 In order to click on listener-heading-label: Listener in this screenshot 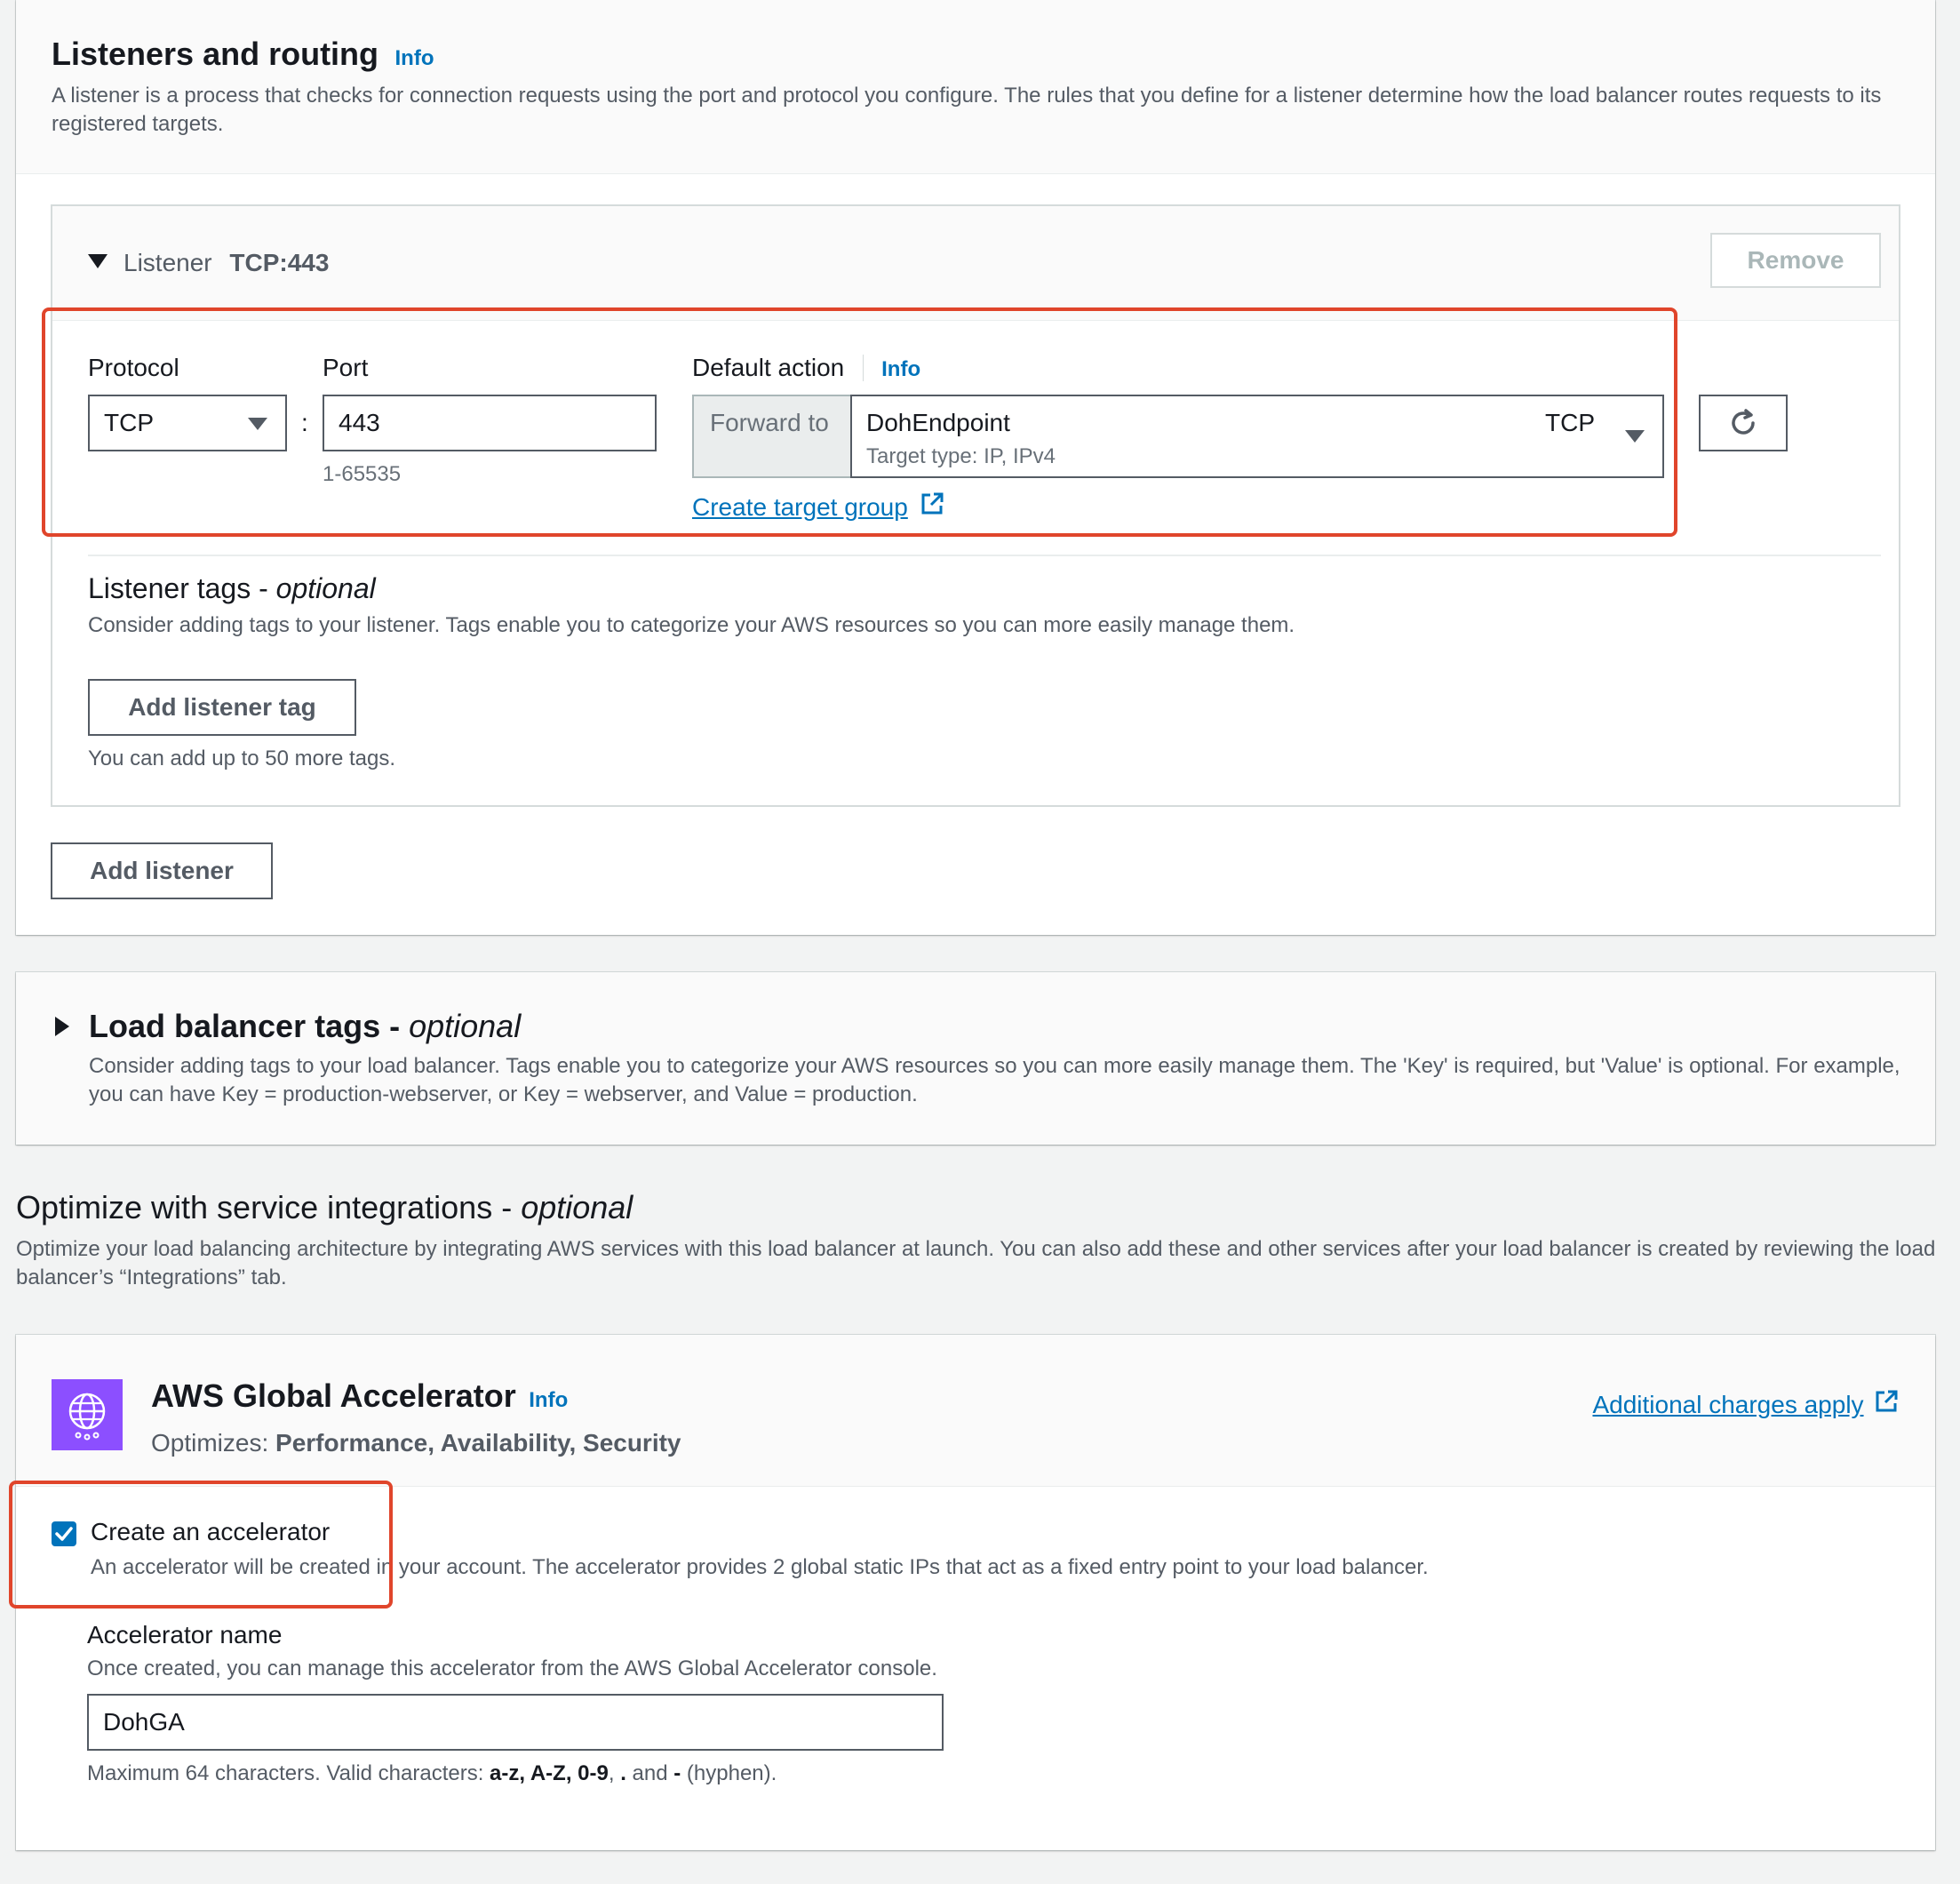, I will do `click(168, 262)`.